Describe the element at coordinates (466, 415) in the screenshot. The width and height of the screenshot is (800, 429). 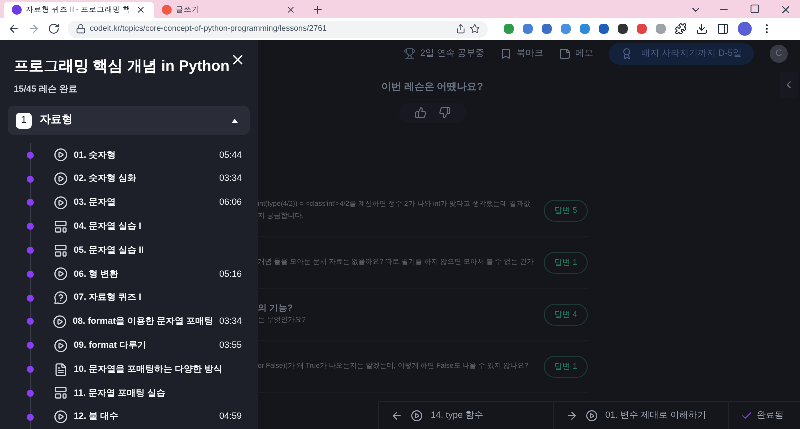
I see `previous-lesson-button: 14. type 함수` at that location.